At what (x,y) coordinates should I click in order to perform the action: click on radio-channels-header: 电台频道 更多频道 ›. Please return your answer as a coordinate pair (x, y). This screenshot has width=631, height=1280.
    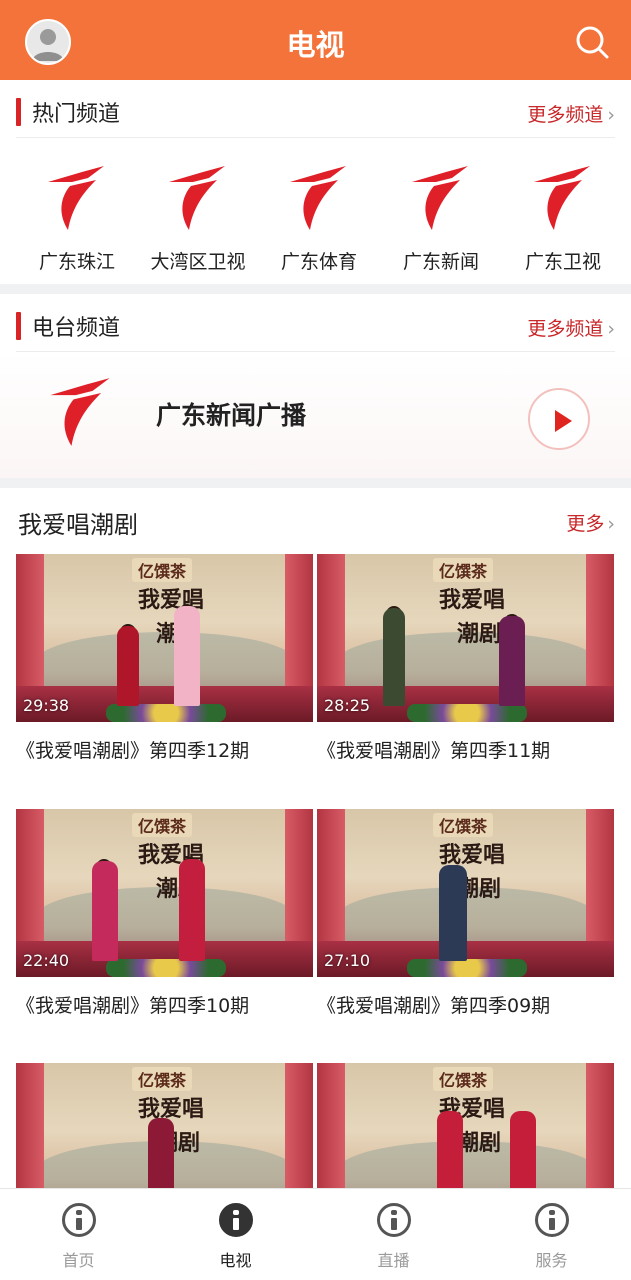
    Looking at the image, I should click on (315, 324).